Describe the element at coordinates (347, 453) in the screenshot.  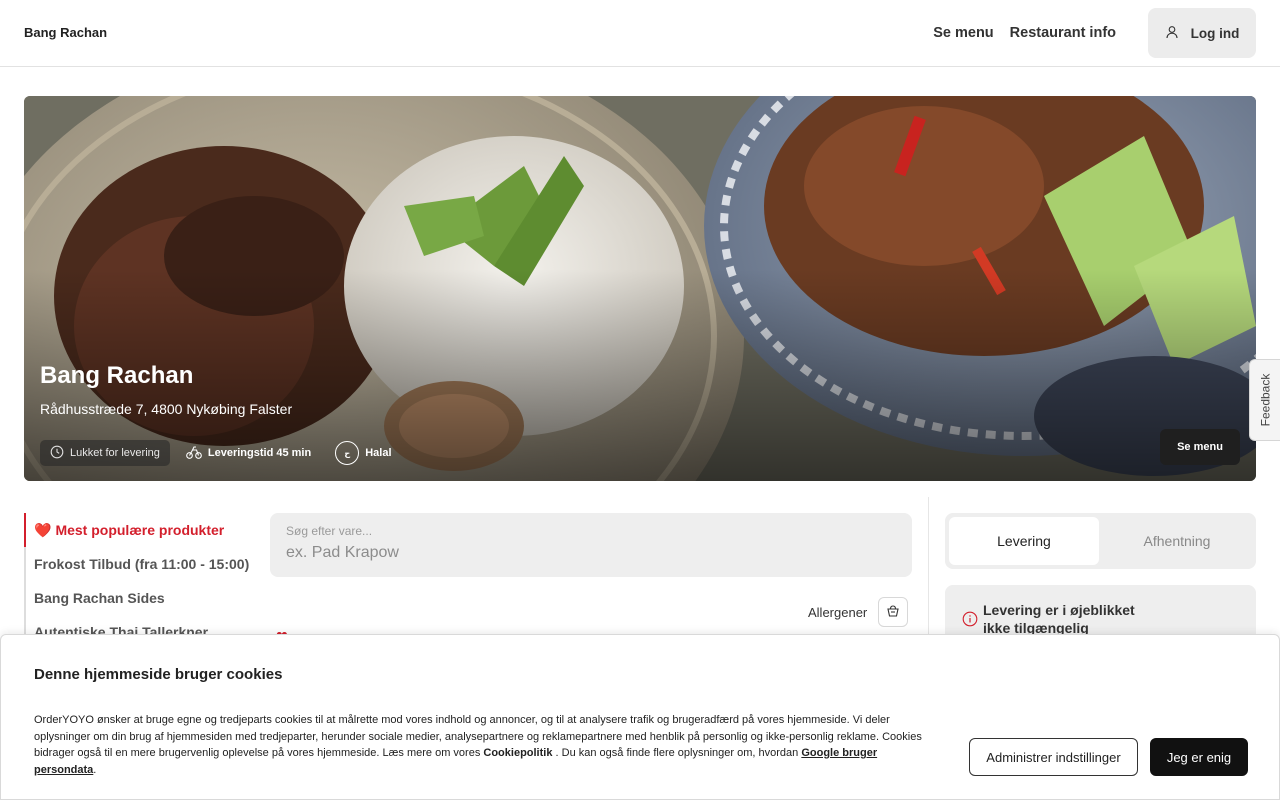
I see `halal-icon: ح` at that location.